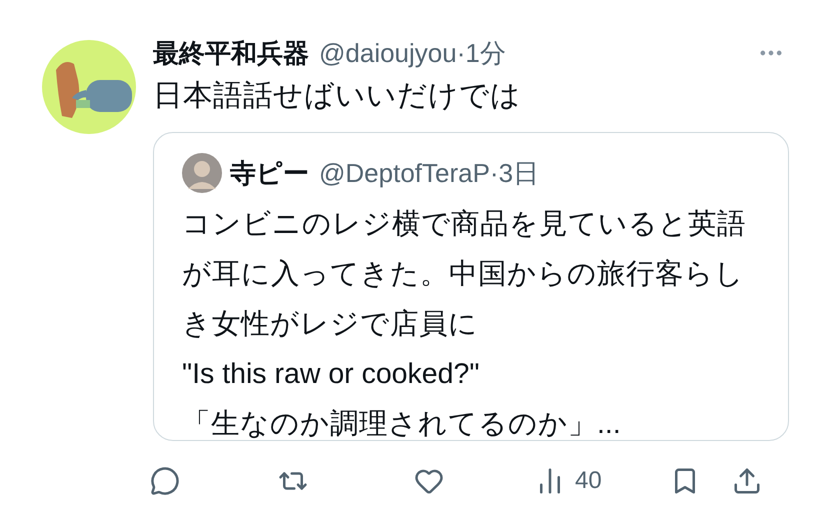 The image size is (828, 518). I want to click on author-handle: @daioujyou, so click(388, 53).